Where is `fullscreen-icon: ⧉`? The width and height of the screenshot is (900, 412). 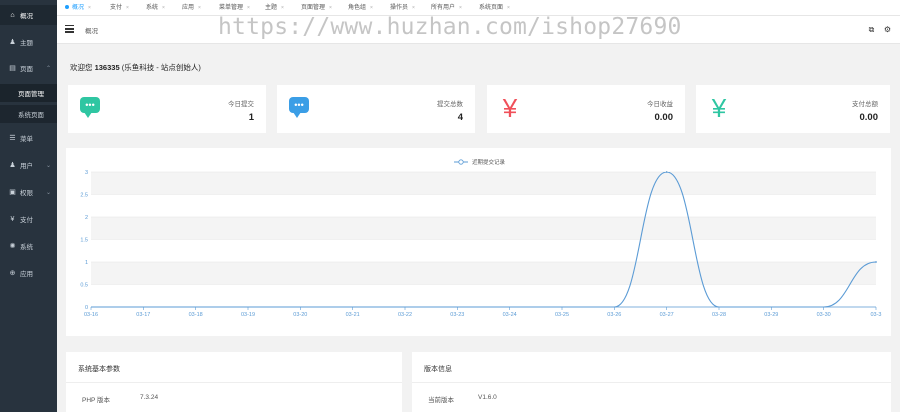
fullscreen-icon: ⧉ is located at coordinates (871, 29).